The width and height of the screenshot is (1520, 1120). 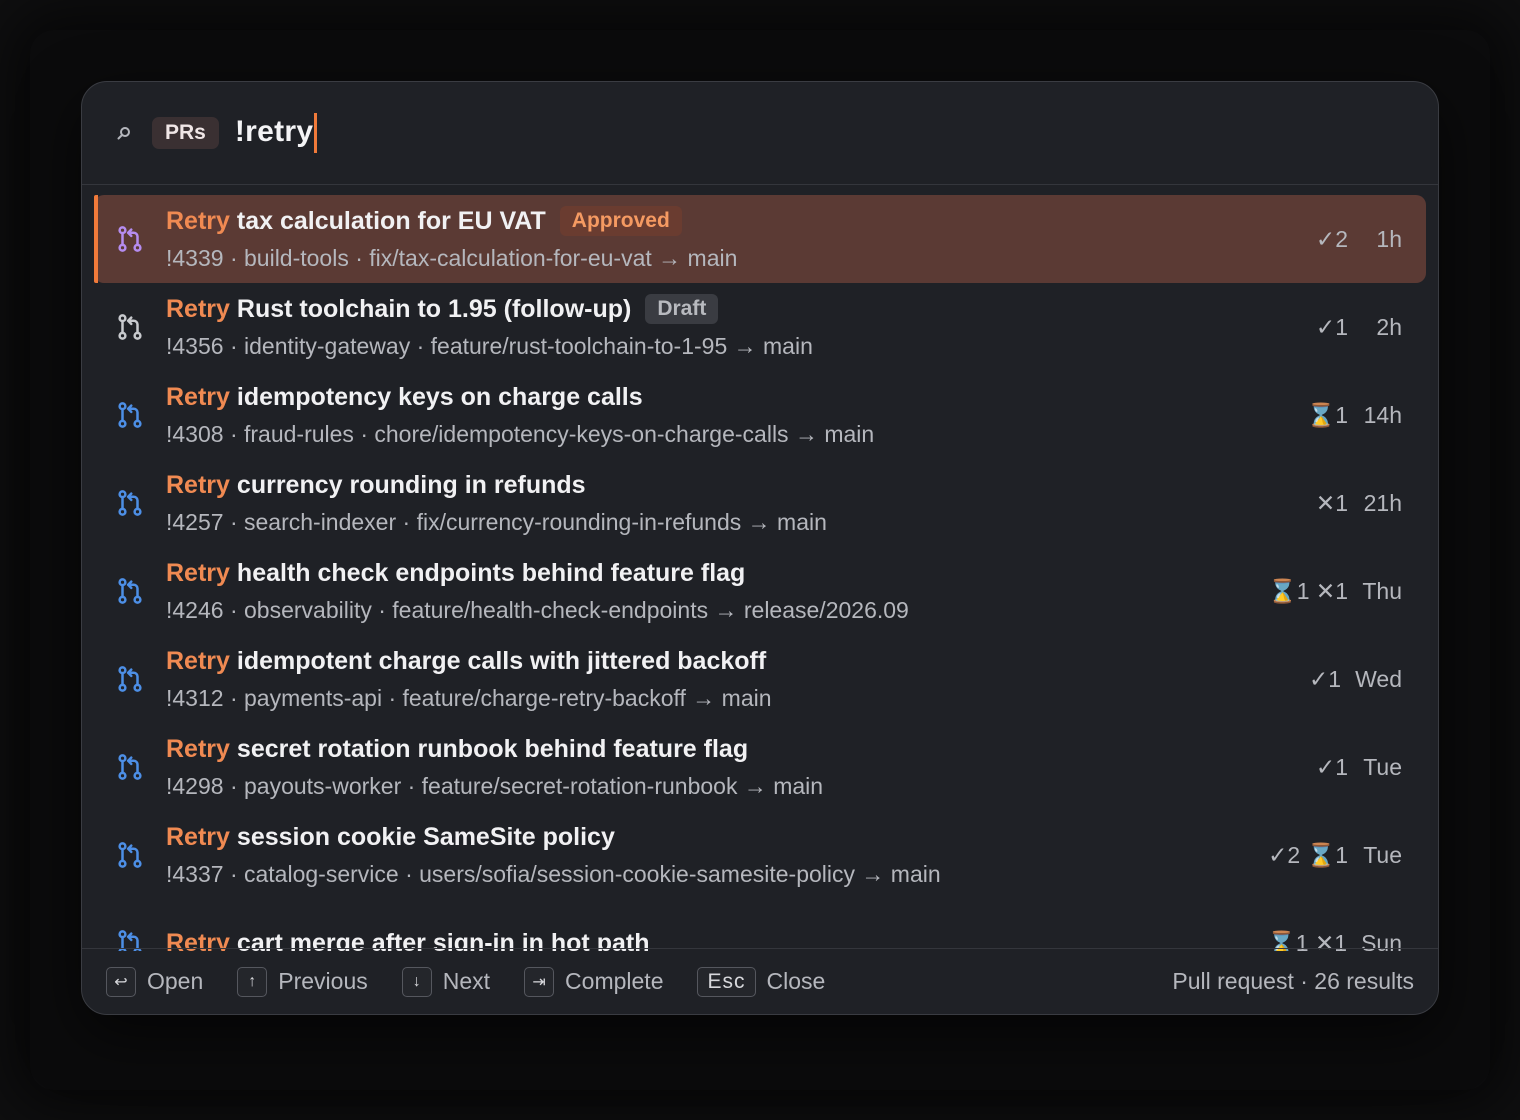 What do you see at coordinates (185, 133) in the screenshot?
I see `scope-chip: PRs` at bounding box center [185, 133].